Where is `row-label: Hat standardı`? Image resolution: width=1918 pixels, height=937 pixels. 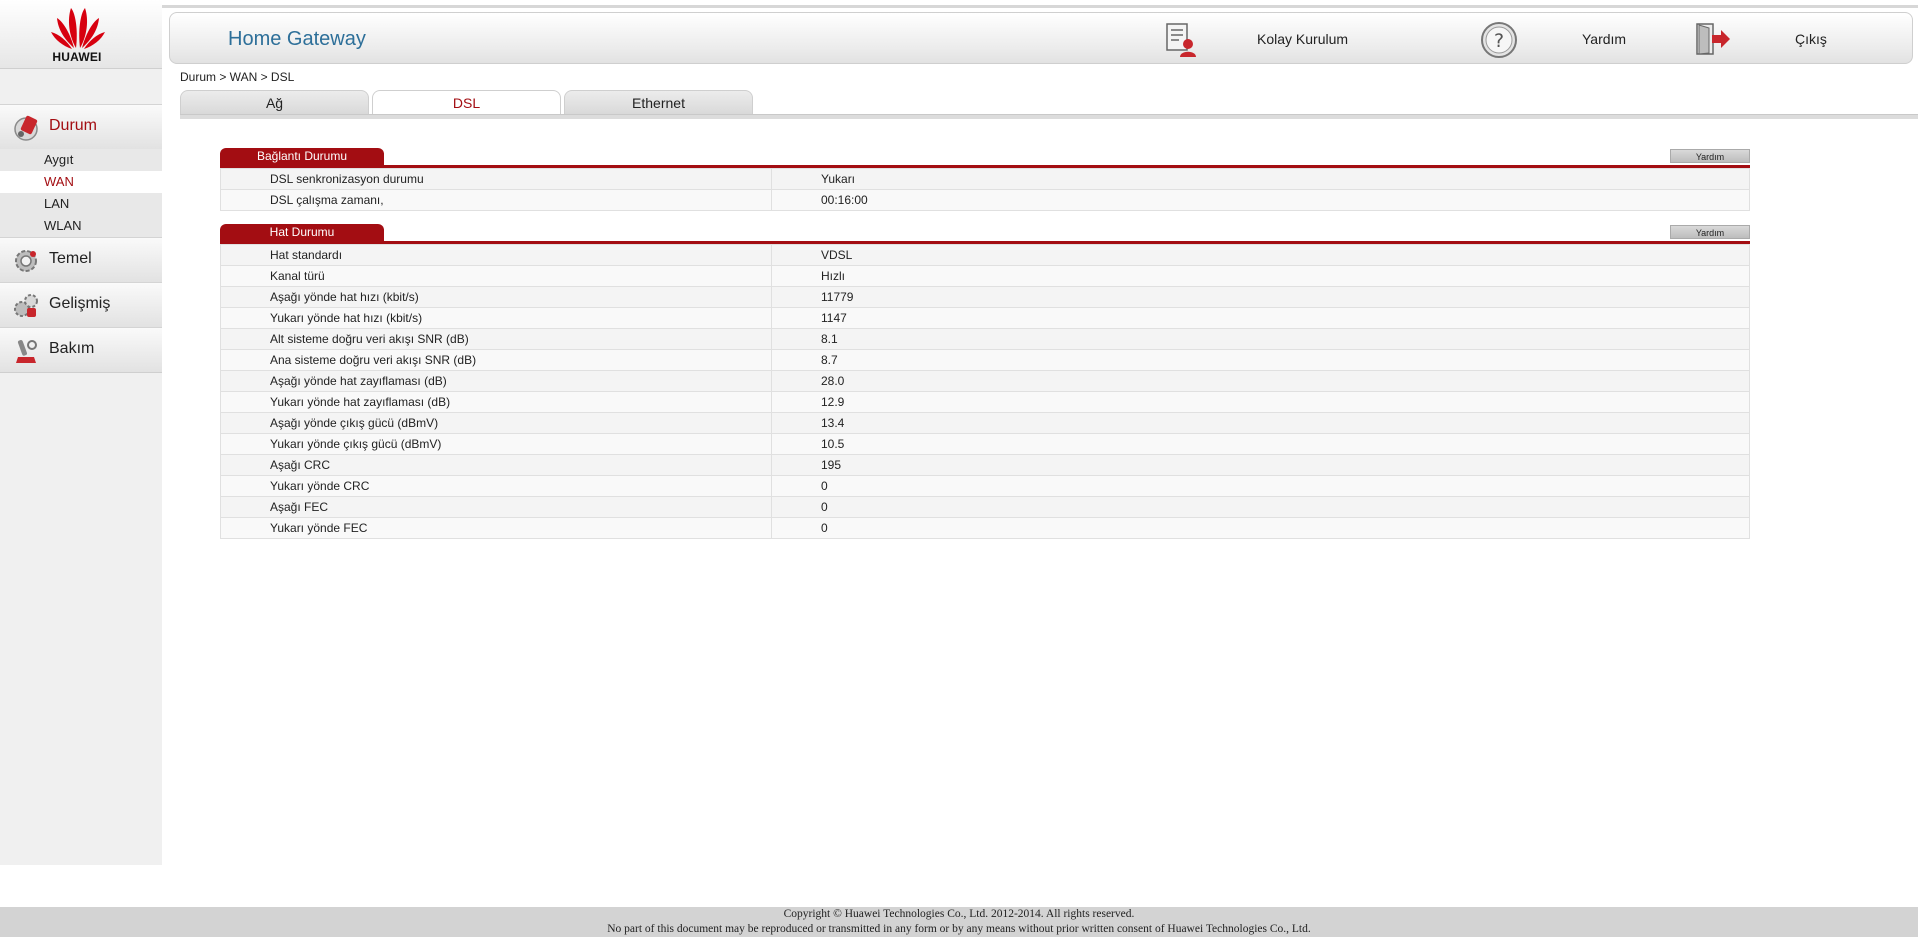
row-label: Hat standardı is located at coordinates (496, 255).